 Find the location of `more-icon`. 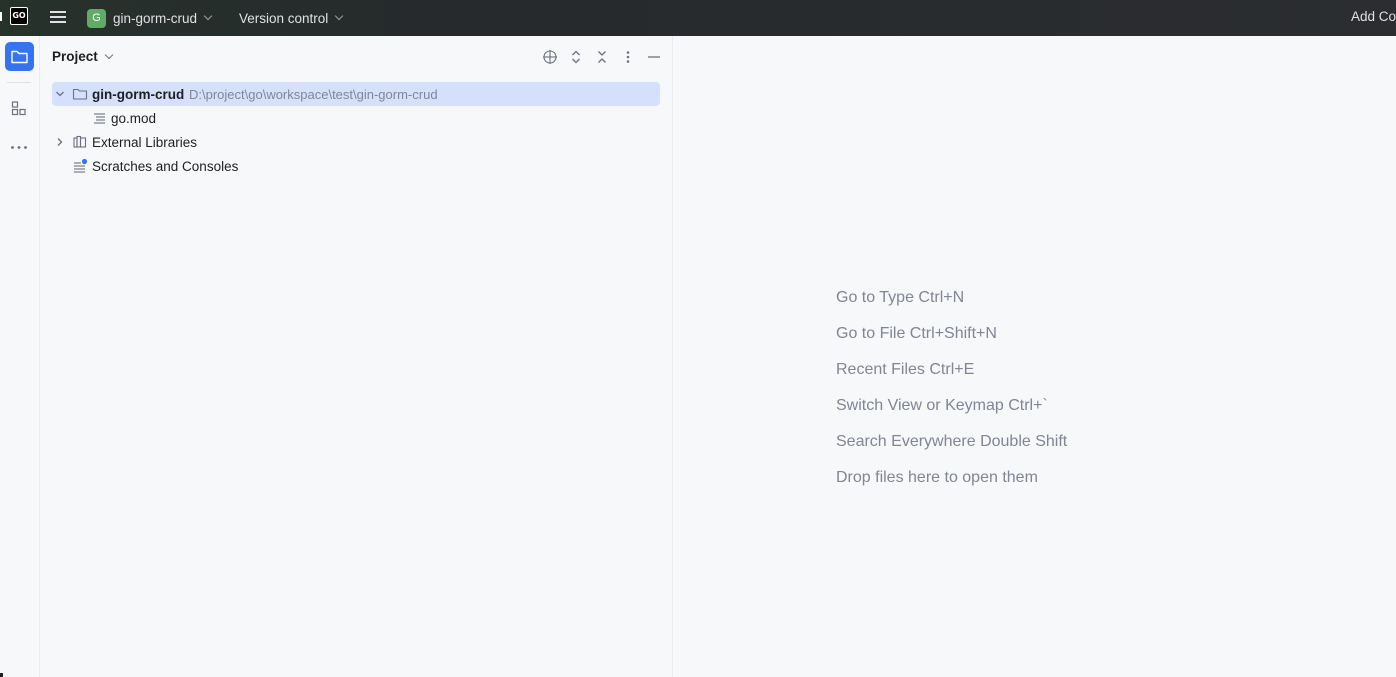

more-icon is located at coordinates (19, 147).